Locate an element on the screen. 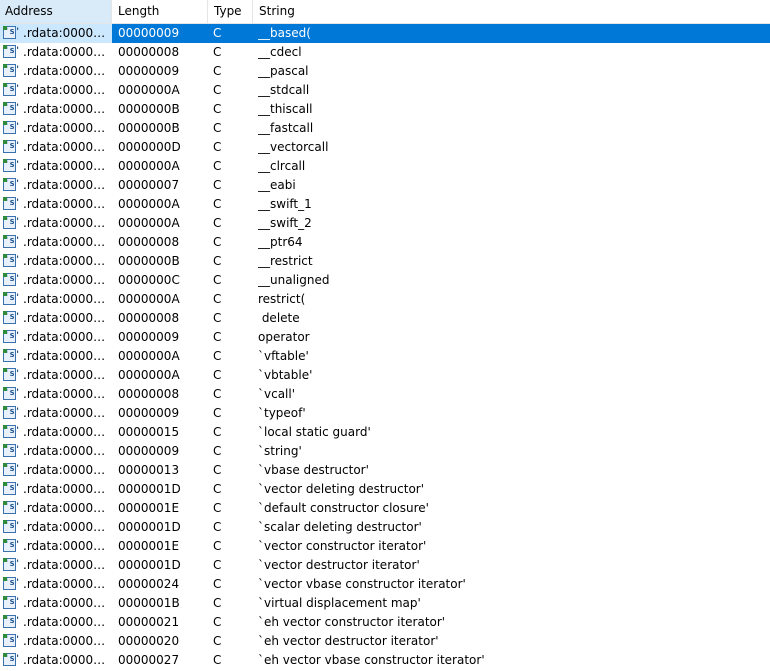 This screenshot has width=770, height=671. table-row: 's' .rdata:000000... 0000000B C __thiscall is located at coordinates (385, 109).